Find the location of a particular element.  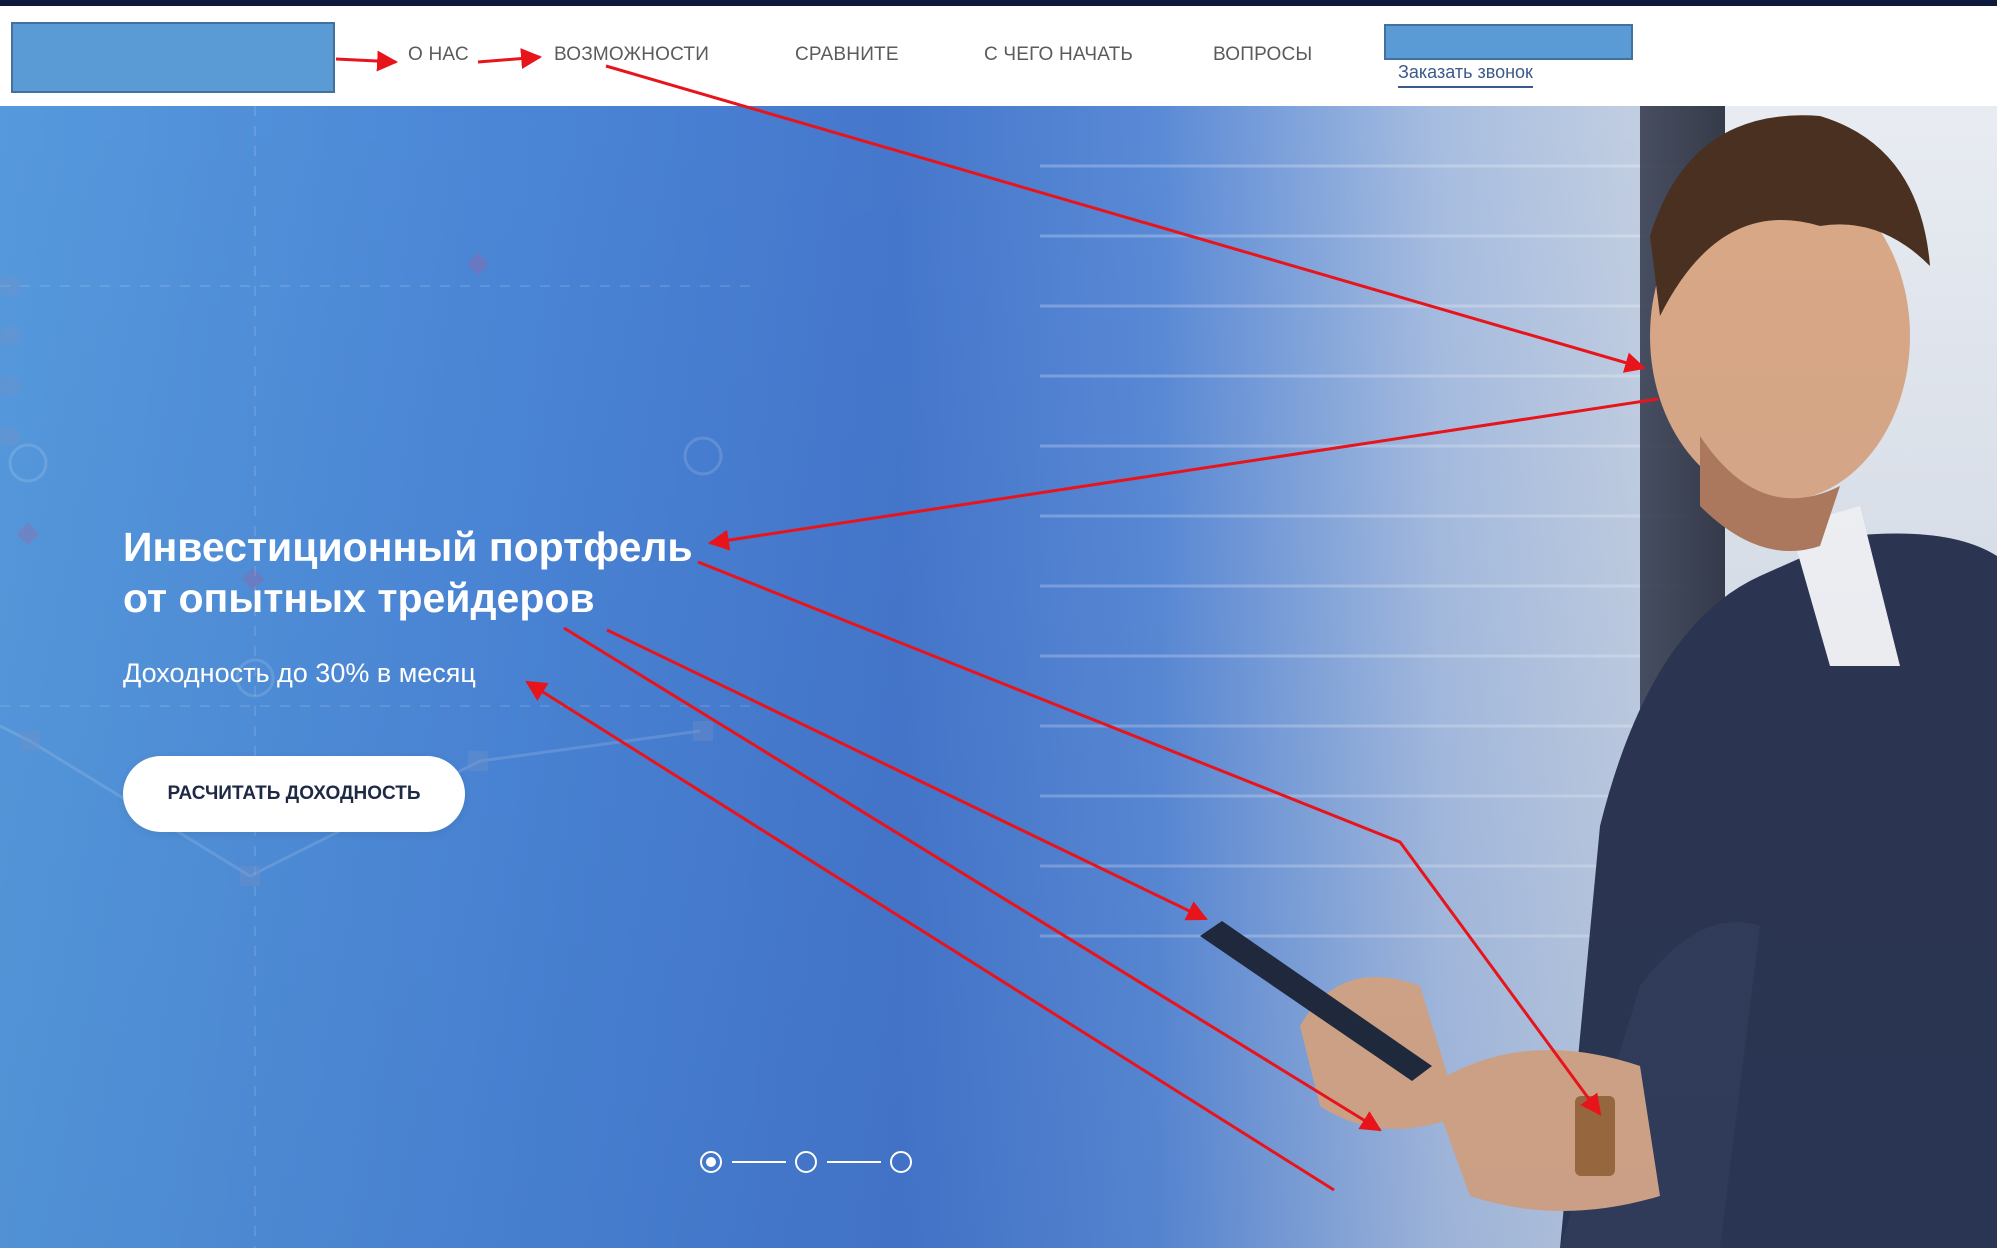

nav-item-compare: СРАВНИТЕ is located at coordinates (847, 55).